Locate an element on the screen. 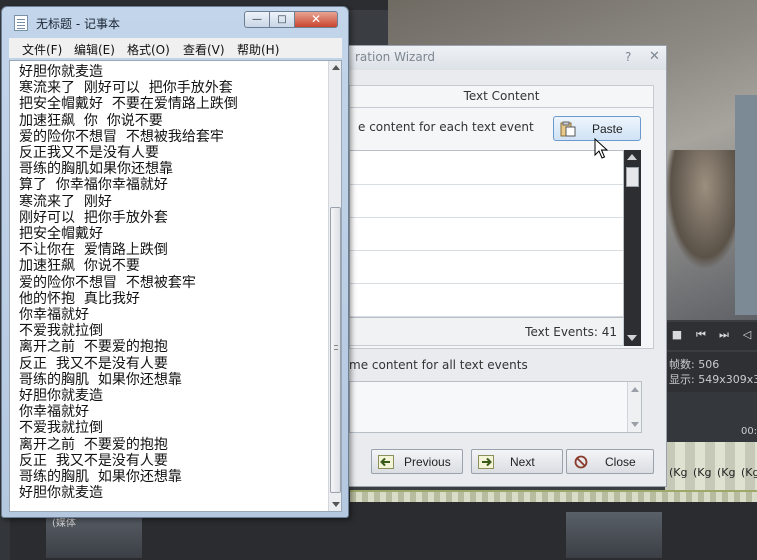 The image size is (757, 560). previous-button: Previous is located at coordinates (417, 461).